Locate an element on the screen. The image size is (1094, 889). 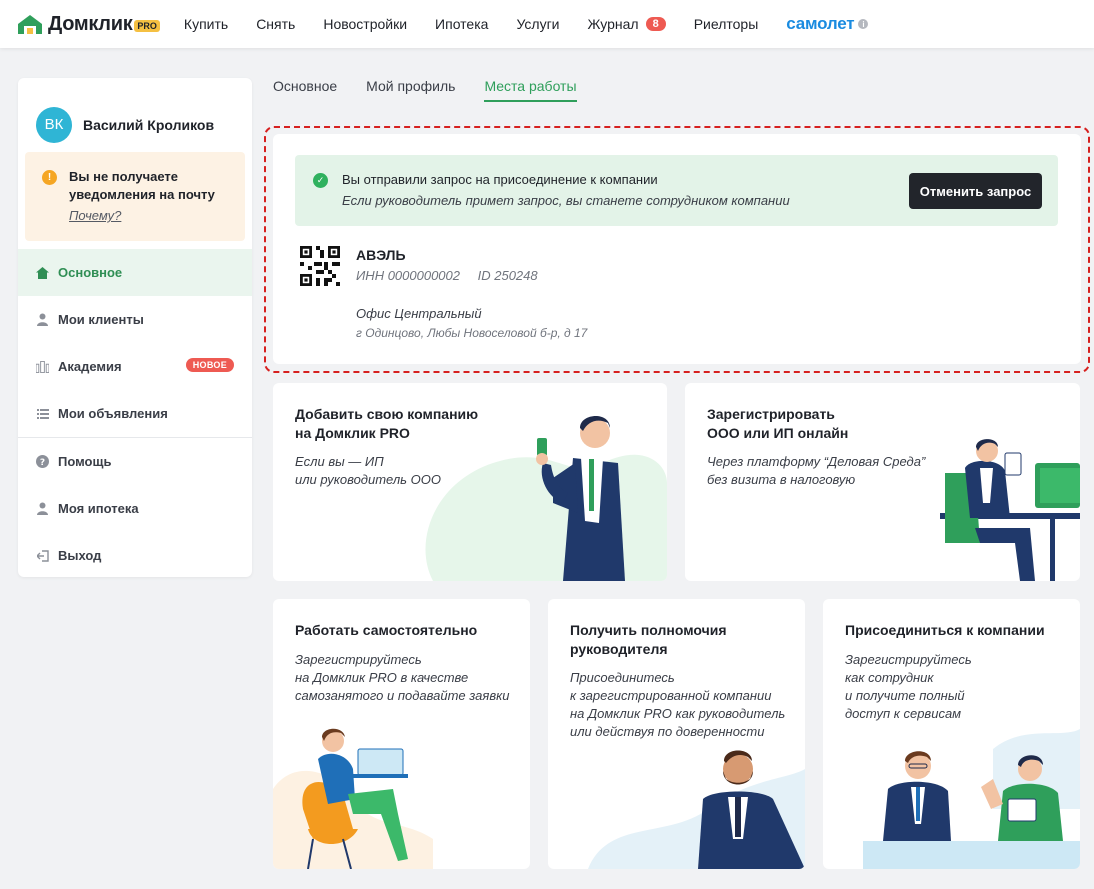
notice-message: Вы не получаете уведомления на почту is located at coordinates (142, 185).